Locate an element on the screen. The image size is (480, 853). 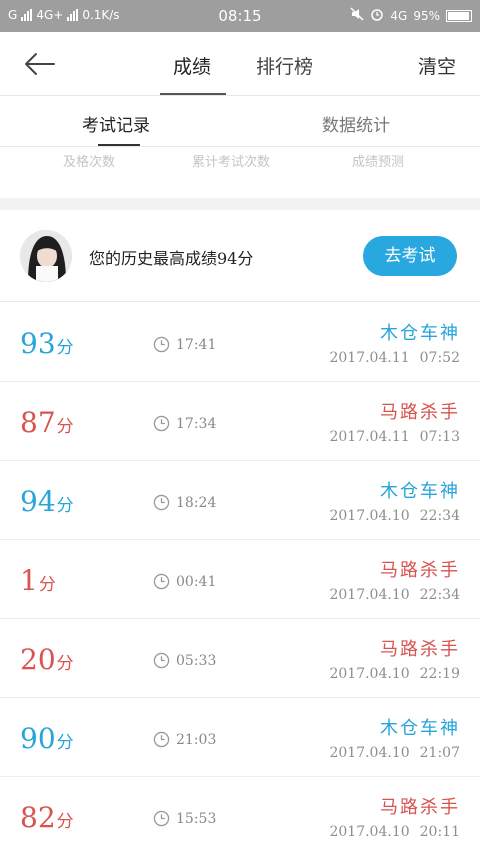
record-score: 87分 is located at coordinates (47, 422).